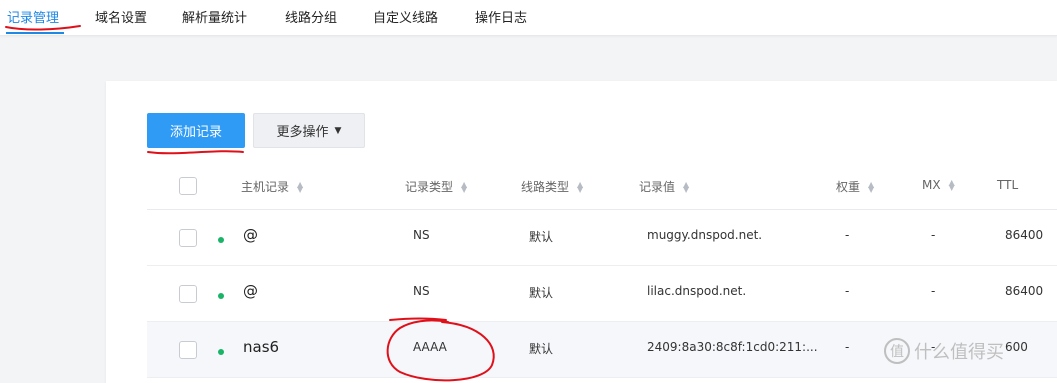 The height and width of the screenshot is (383, 1057). Describe the element at coordinates (602, 294) in the screenshot. I see `table-row: @ NS 默认 lilac.dnspod.net. - - 86400` at that location.